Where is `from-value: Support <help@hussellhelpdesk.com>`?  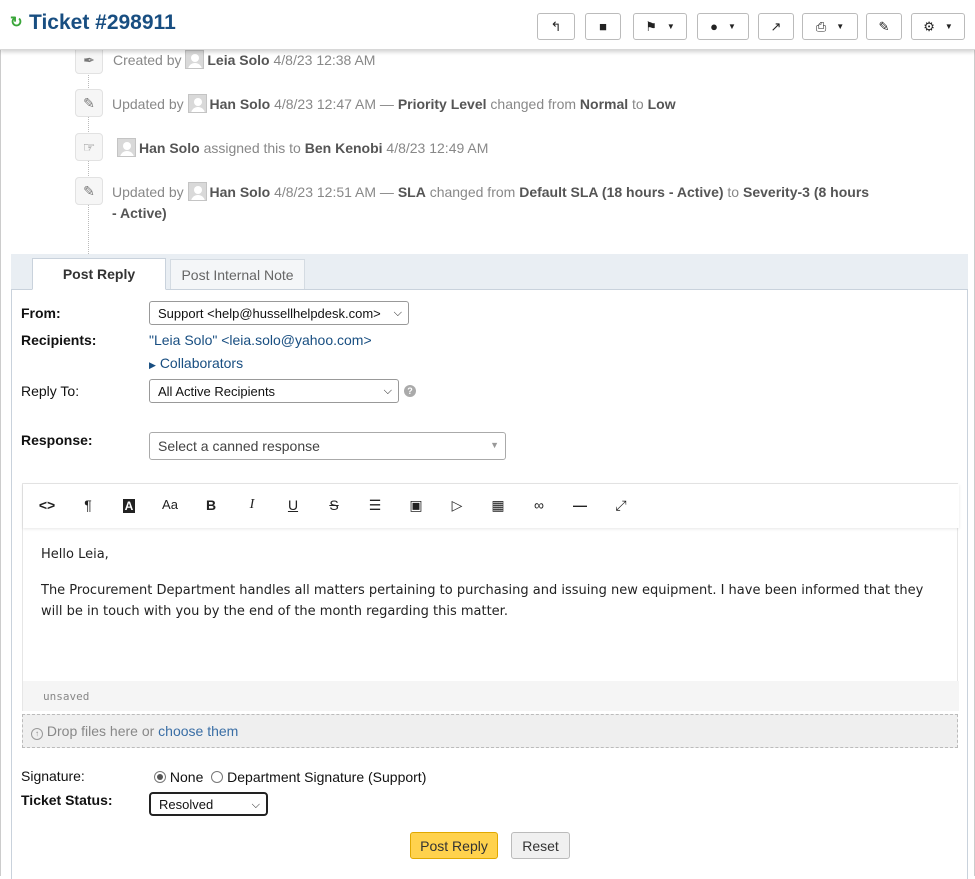 from-value: Support <help@hussellhelpdesk.com> is located at coordinates (269, 313).